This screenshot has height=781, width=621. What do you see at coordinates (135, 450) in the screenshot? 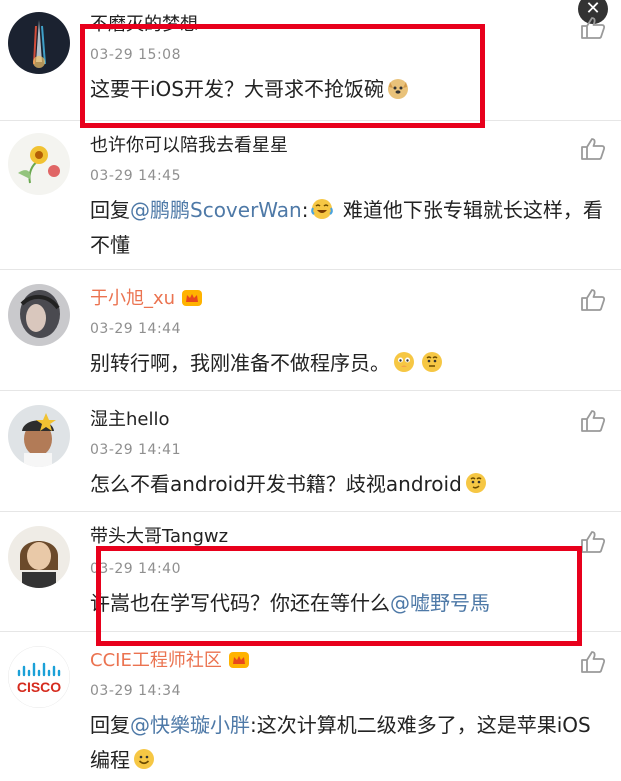
I see `comment-time: 03-29 14:41` at bounding box center [135, 450].